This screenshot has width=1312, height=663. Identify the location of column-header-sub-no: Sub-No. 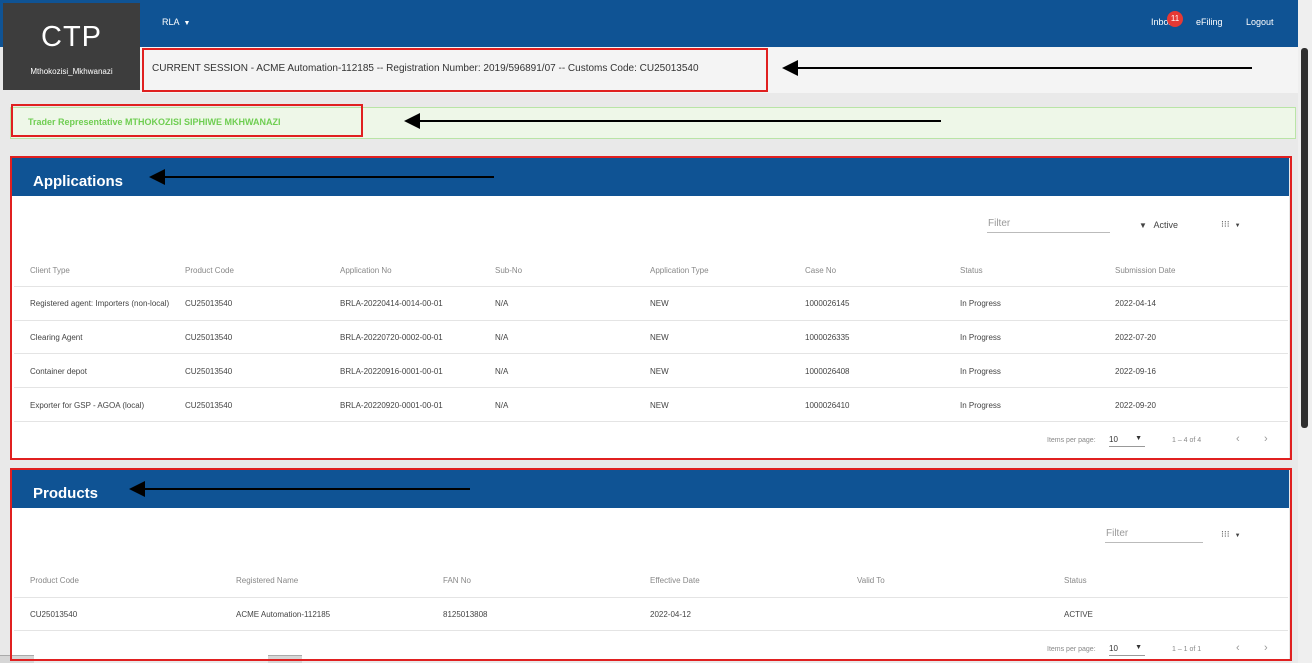
(508, 270).